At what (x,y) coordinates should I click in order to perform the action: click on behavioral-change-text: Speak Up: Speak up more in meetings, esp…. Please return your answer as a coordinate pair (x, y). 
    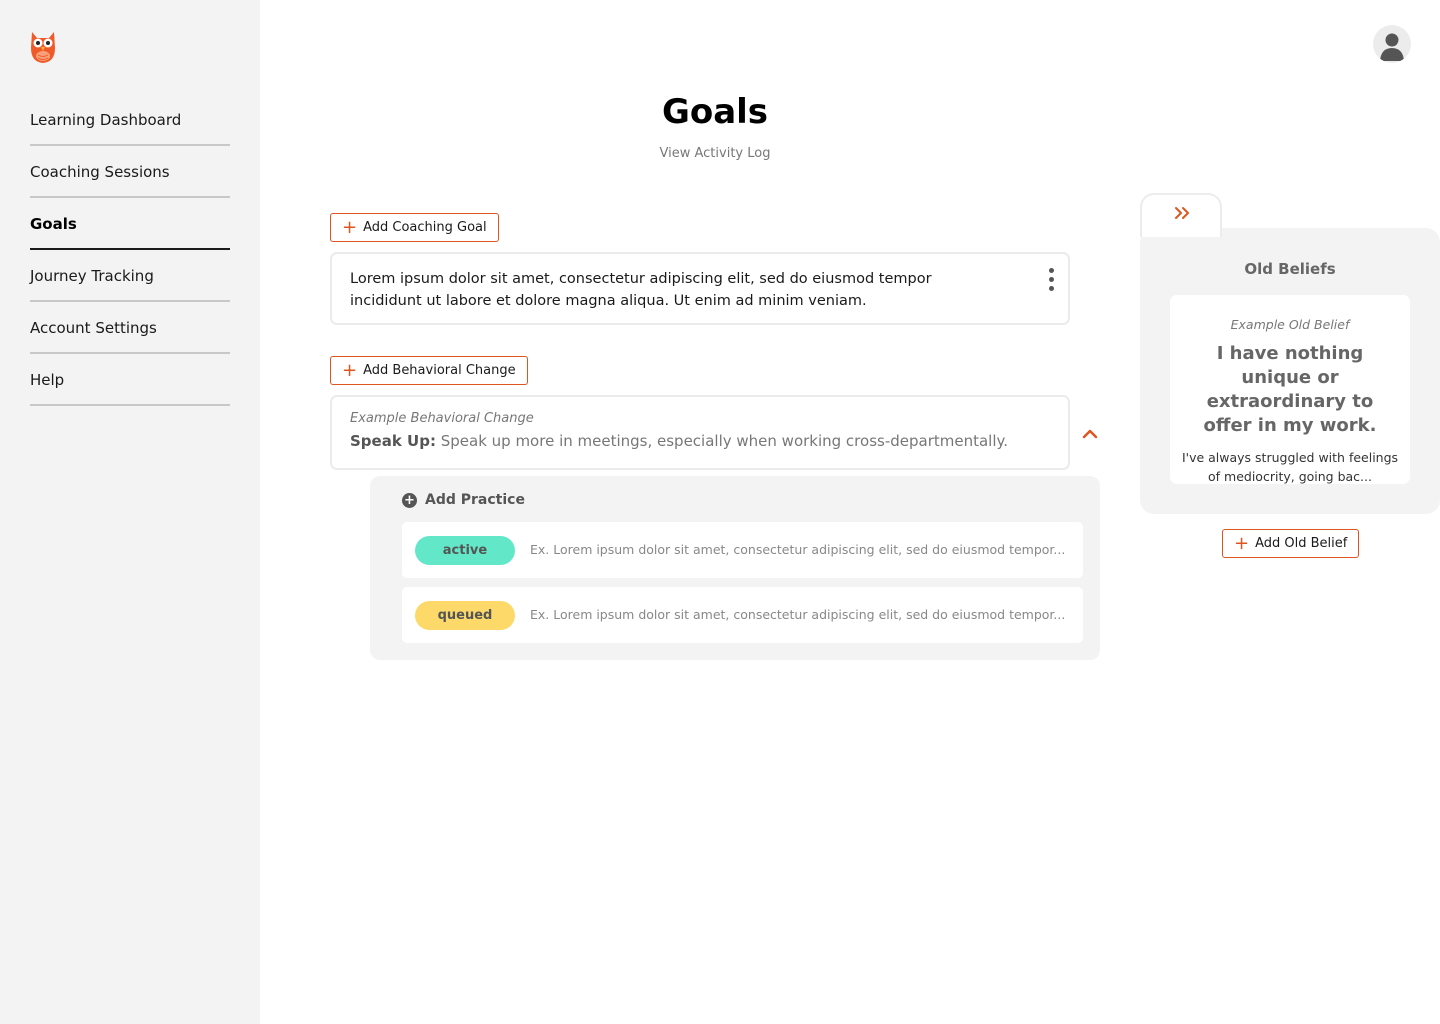
    Looking at the image, I should click on (700, 441).